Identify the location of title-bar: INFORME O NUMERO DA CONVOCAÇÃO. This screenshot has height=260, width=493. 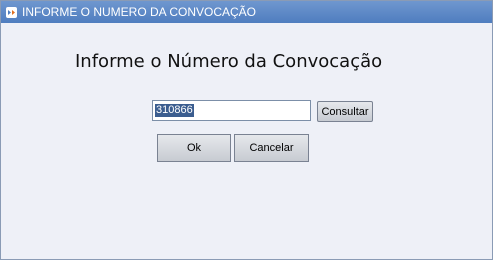
(246, 12).